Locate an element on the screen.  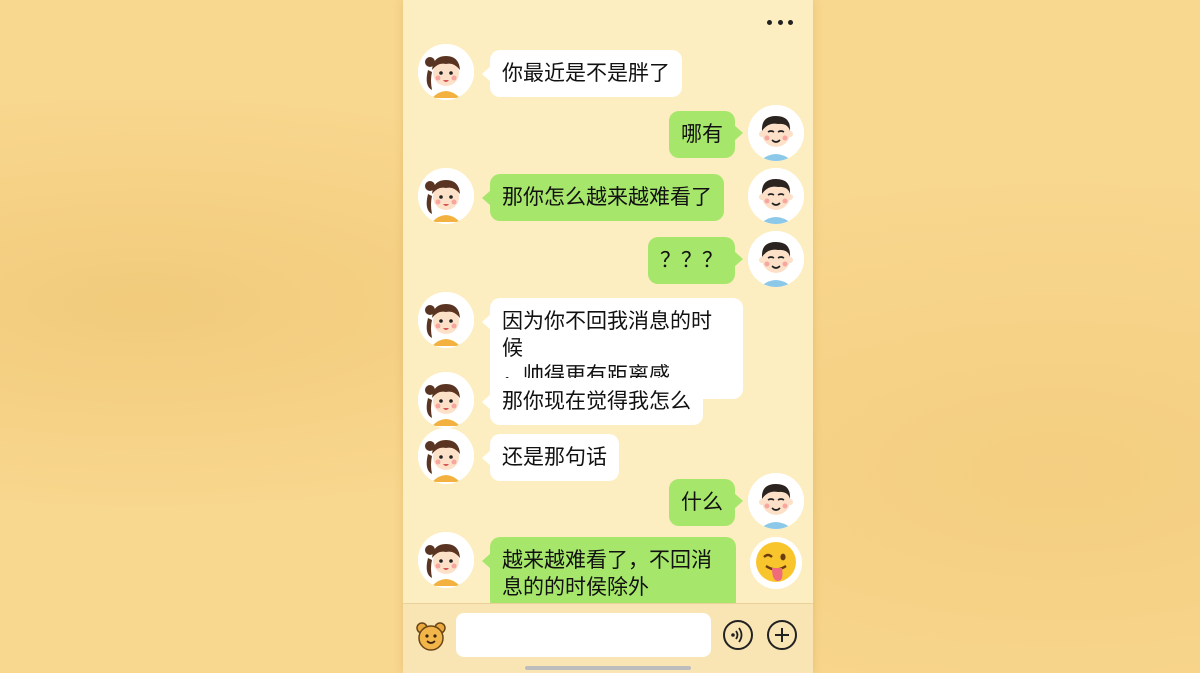
message-bubble: 哪有 is located at coordinates (706, 134).